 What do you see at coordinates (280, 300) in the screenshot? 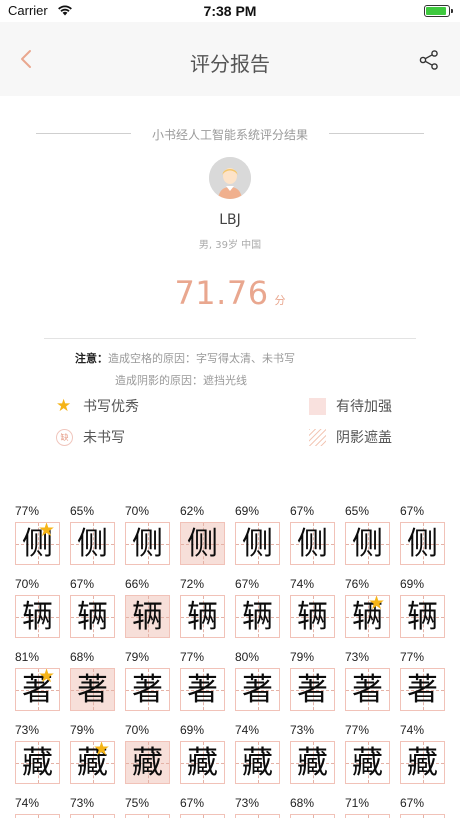
I see `score-unit: 分` at bounding box center [280, 300].